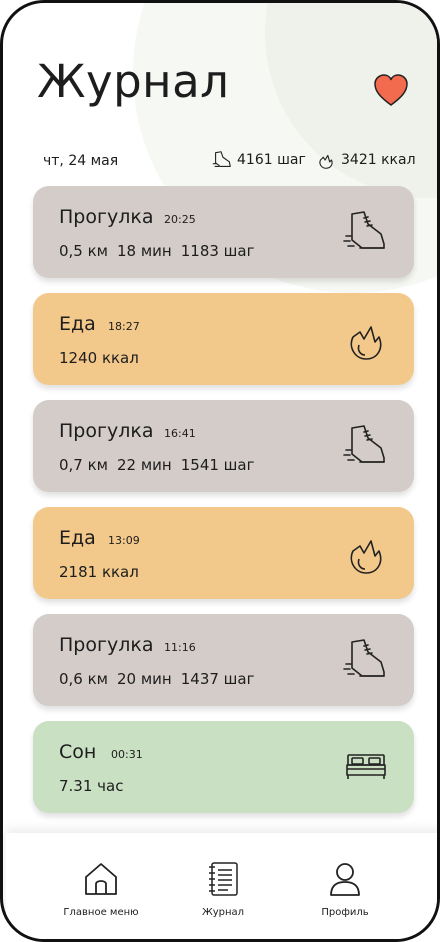 The height and width of the screenshot is (942, 440). What do you see at coordinates (180, 647) in the screenshot?
I see `entry-time: 11:16` at bounding box center [180, 647].